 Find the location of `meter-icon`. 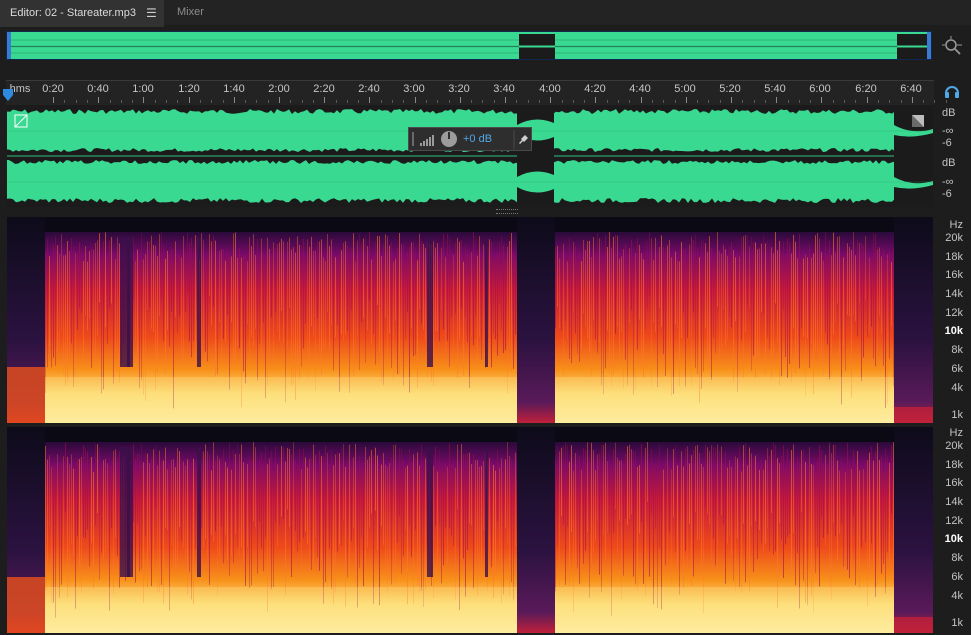

meter-icon is located at coordinates (421, 144).